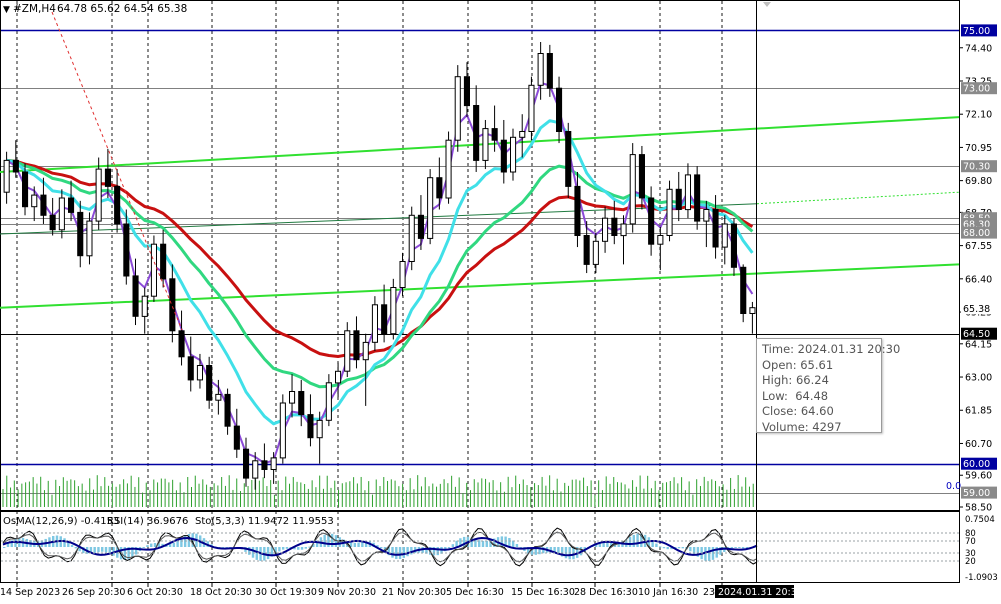  Describe the element at coordinates (760, 592) in the screenshot. I see `time-highlight-label: 2024.01.31 20:30` at that location.